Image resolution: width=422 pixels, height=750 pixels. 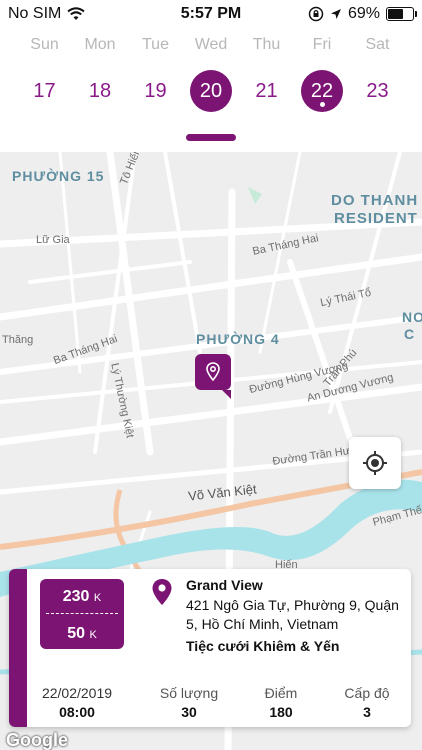 I want to click on day-name: Sat, so click(x=377, y=44).